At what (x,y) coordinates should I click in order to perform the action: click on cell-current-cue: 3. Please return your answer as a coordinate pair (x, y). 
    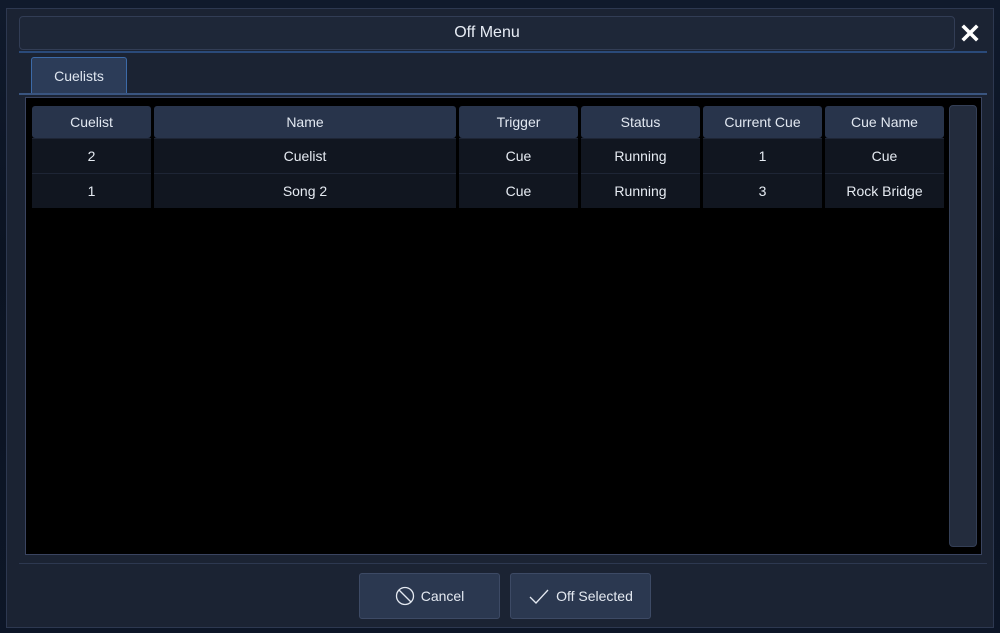
    Looking at the image, I should click on (762, 190).